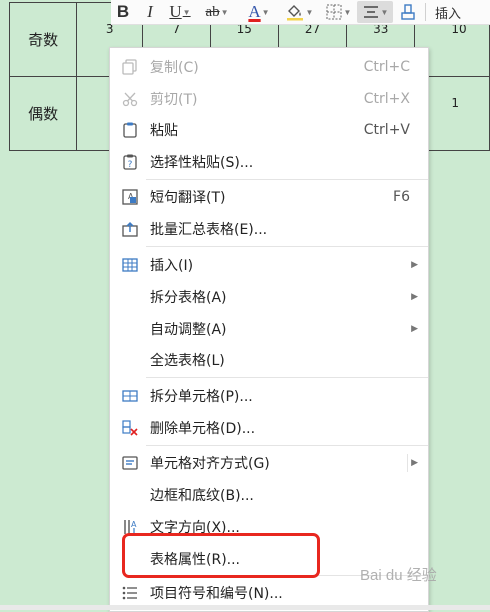 This screenshot has height=612, width=490. I want to click on menu-item-cut: 剪切(T) Ctrl+X, so click(269, 99).